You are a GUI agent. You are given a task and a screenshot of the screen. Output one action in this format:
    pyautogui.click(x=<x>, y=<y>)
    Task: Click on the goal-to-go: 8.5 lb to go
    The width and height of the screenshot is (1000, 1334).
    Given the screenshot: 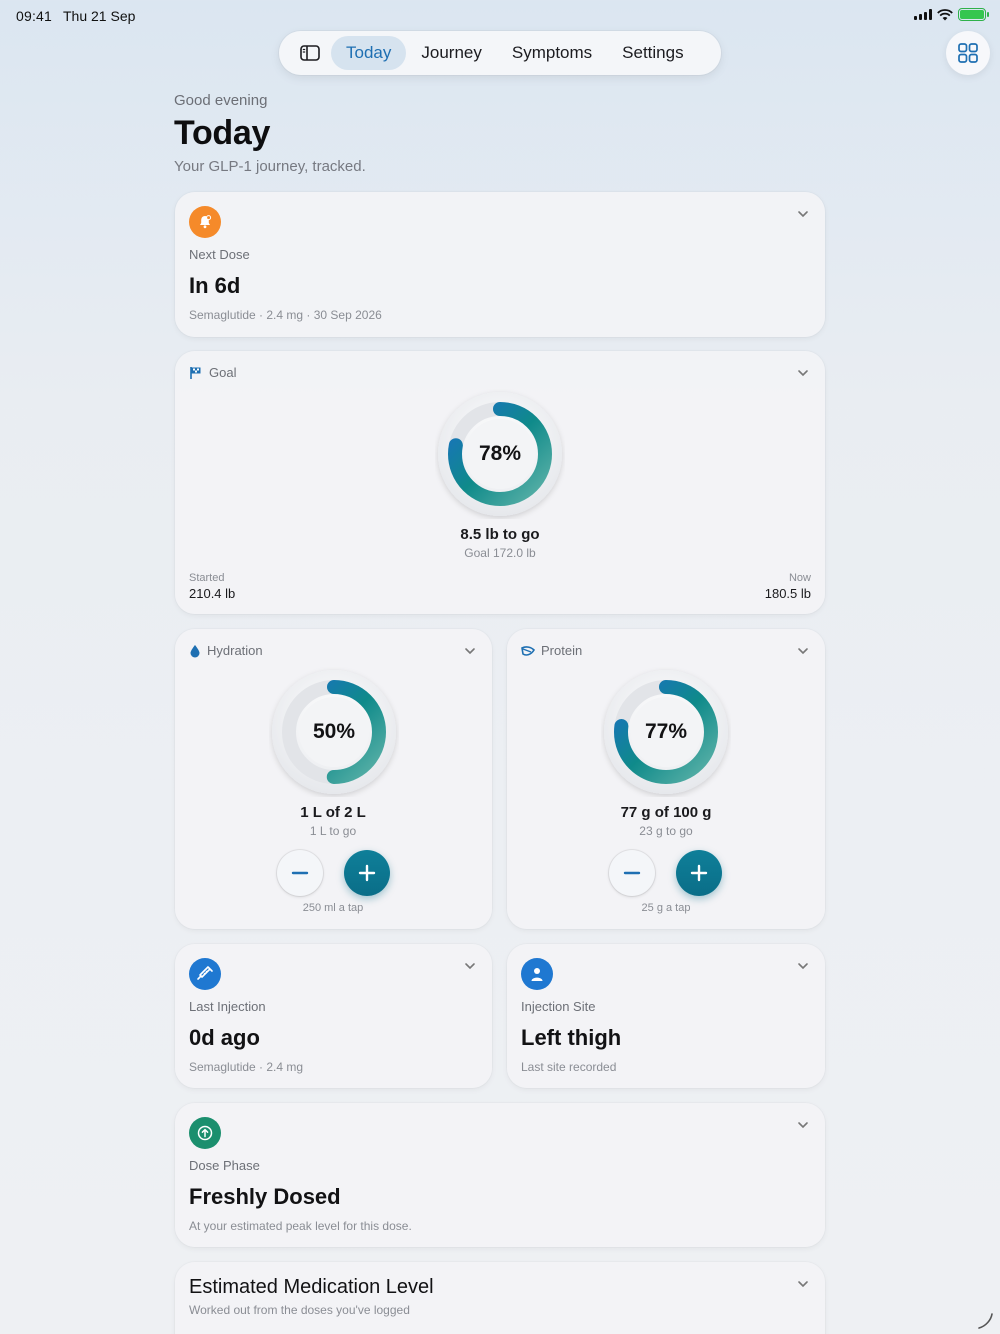 What is the action you would take?
    pyautogui.click(x=500, y=534)
    